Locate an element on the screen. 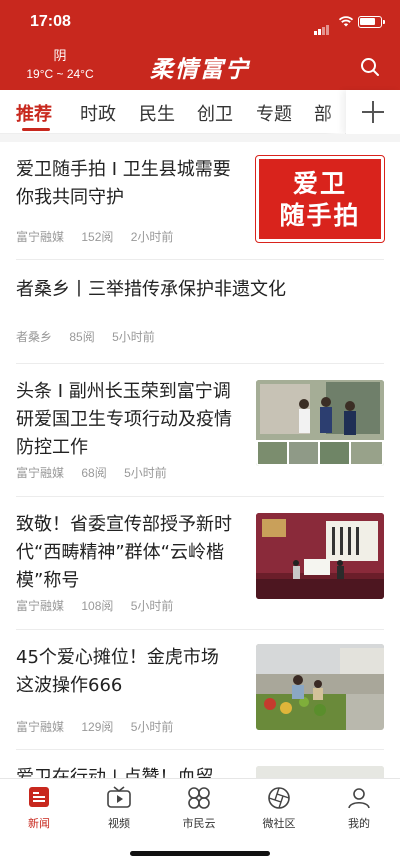  news-meta: 富宁融媒 152阅 2小时前 is located at coordinates (101, 236).